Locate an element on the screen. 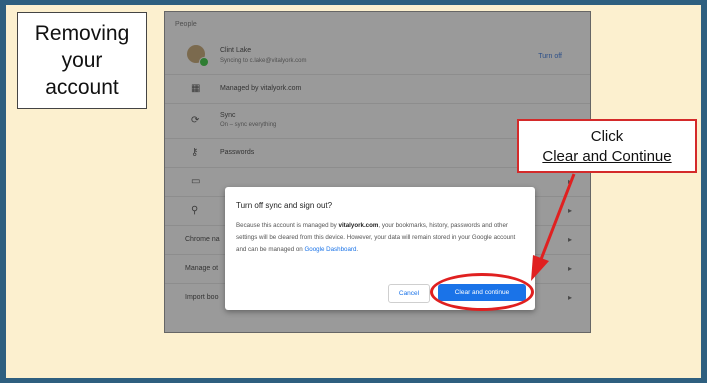 The height and width of the screenshot is (383, 707). account-name: Clint Lake is located at coordinates (236, 50).